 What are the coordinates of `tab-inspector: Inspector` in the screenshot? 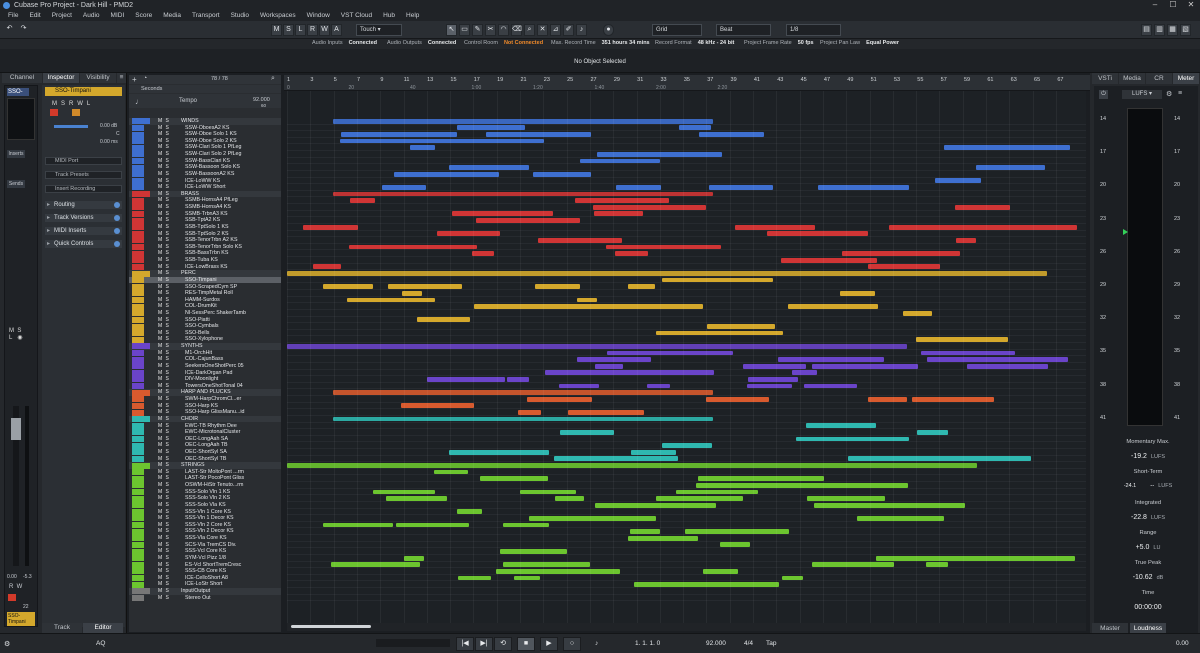 It's located at (61, 78).